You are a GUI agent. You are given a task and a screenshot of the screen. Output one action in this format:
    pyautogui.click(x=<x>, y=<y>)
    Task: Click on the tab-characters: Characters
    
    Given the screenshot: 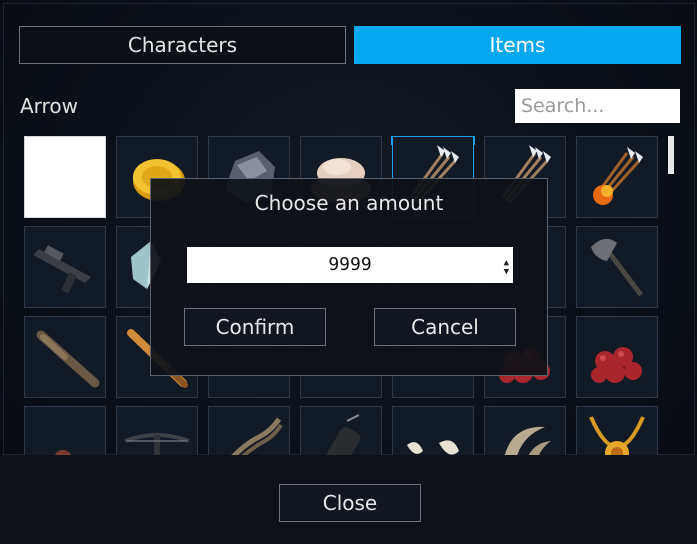 What is the action you would take?
    pyautogui.click(x=182, y=45)
    